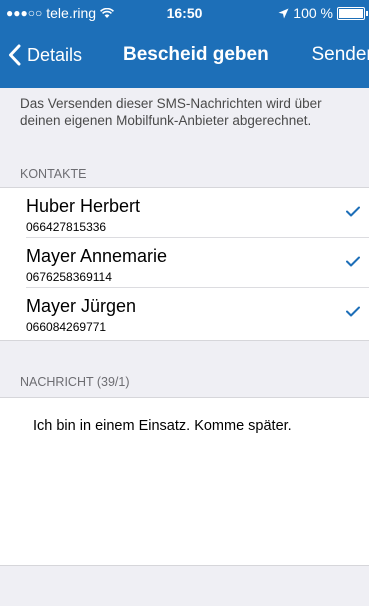 This screenshot has height=606, width=369. What do you see at coordinates (283, 13) in the screenshot?
I see `location-arrow-icon` at bounding box center [283, 13].